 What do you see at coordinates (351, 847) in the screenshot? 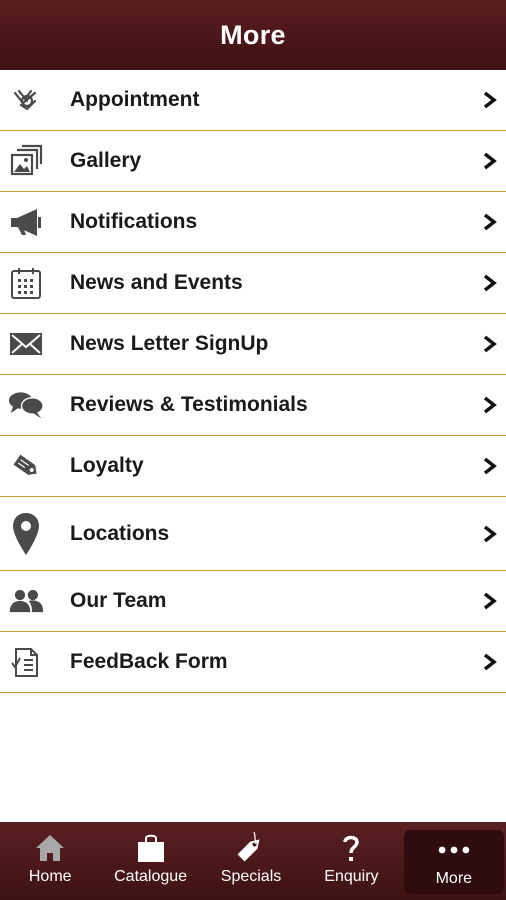
I see `question-icon` at bounding box center [351, 847].